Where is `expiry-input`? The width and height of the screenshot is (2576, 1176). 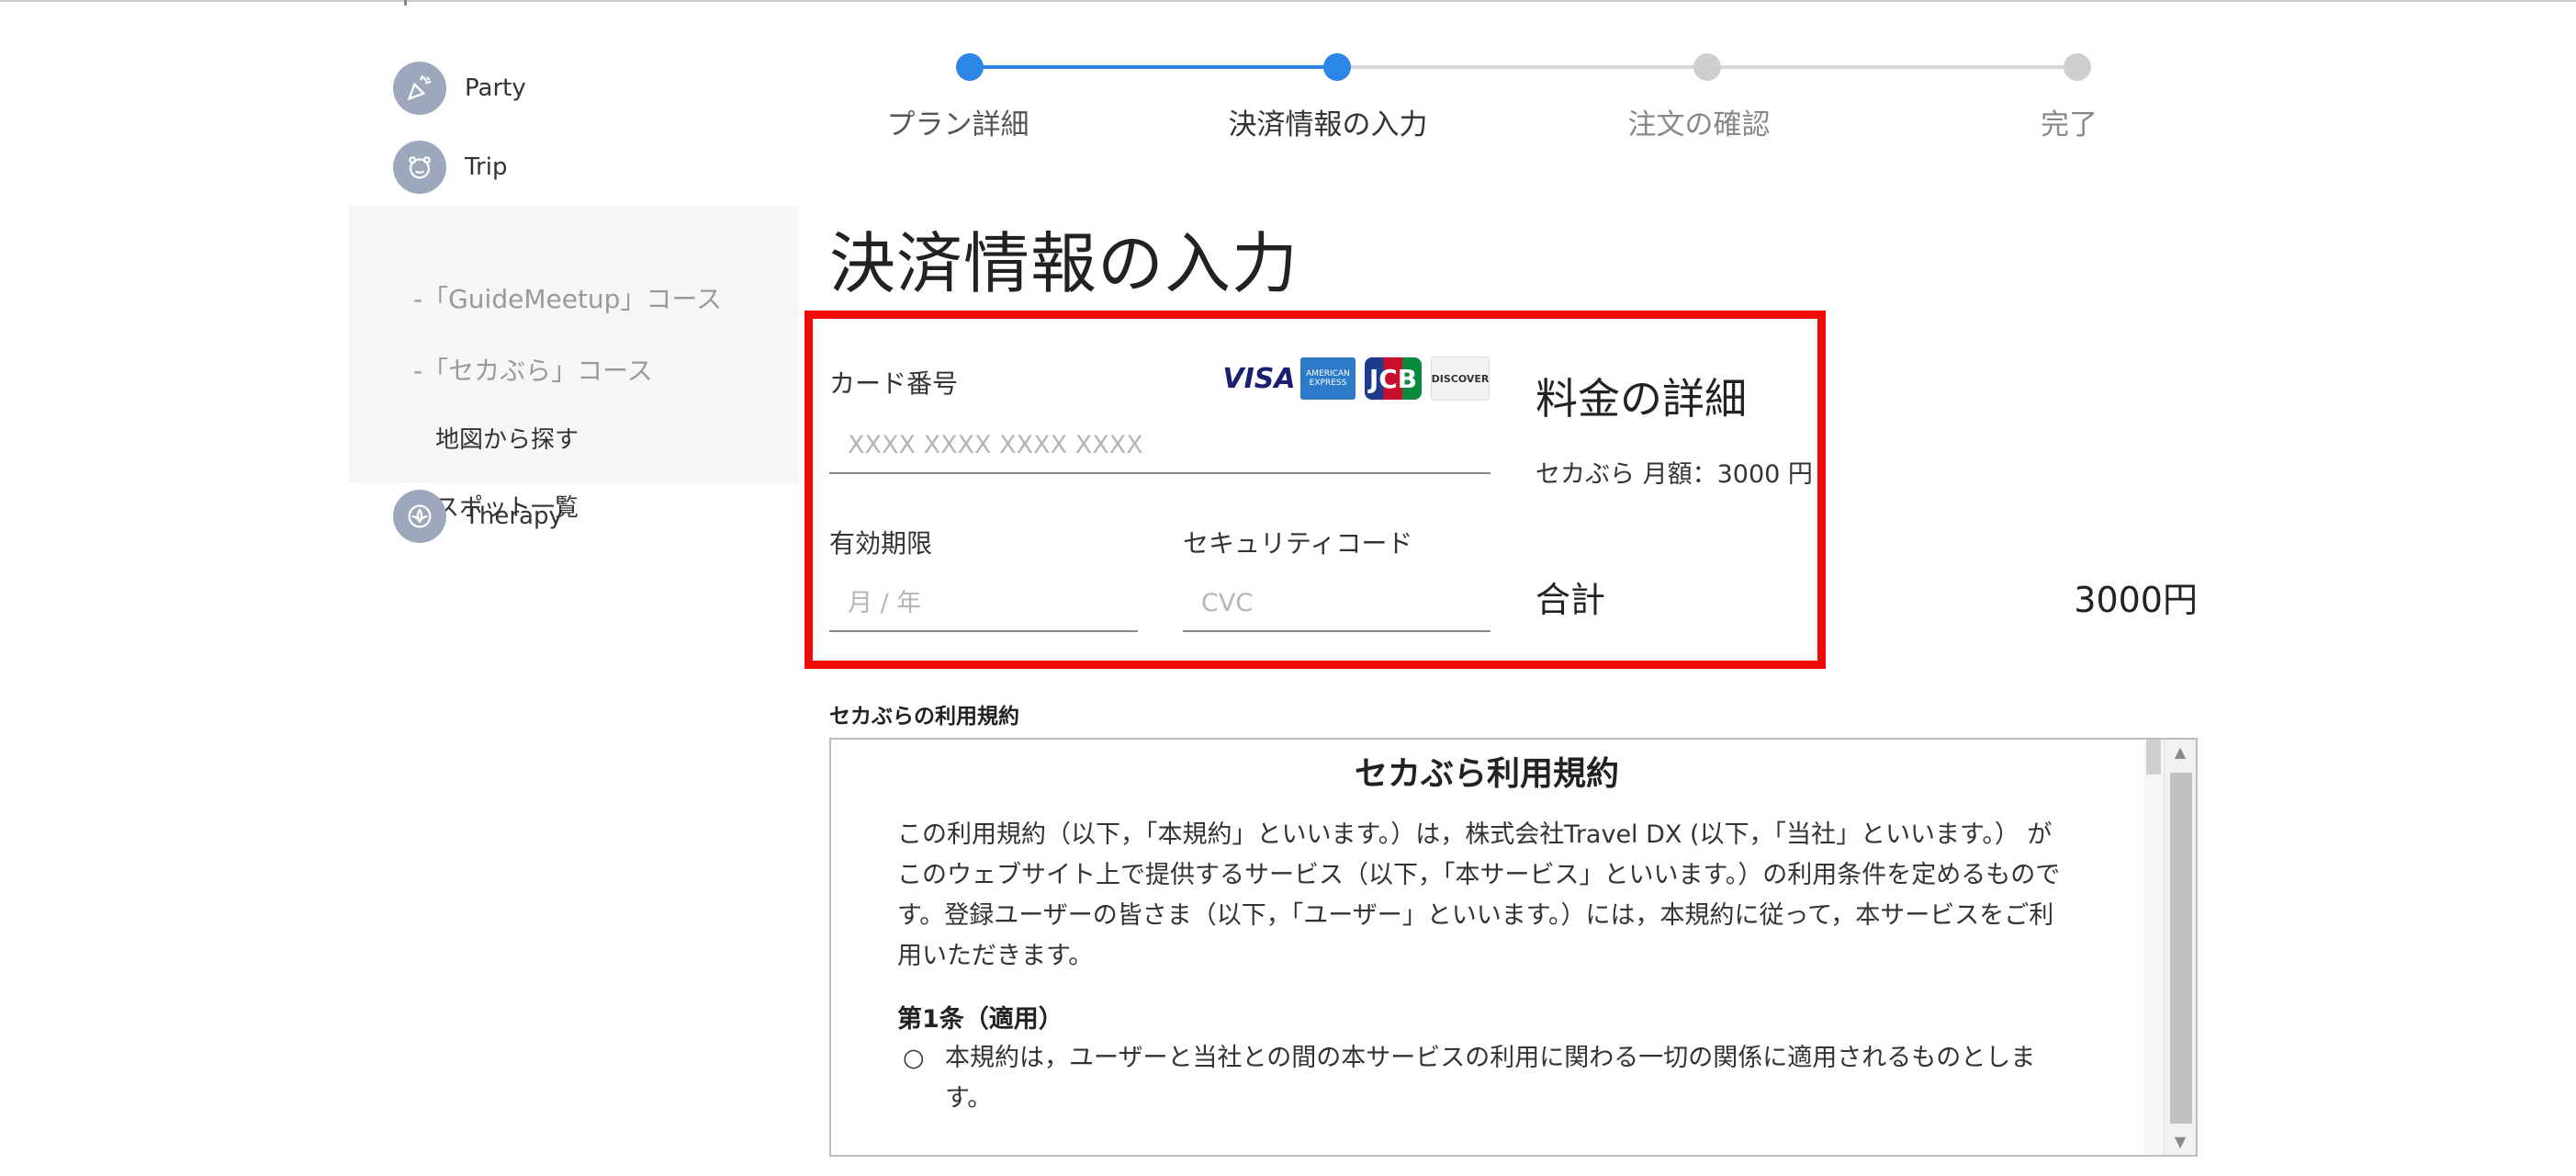
expiry-input is located at coordinates (984, 609).